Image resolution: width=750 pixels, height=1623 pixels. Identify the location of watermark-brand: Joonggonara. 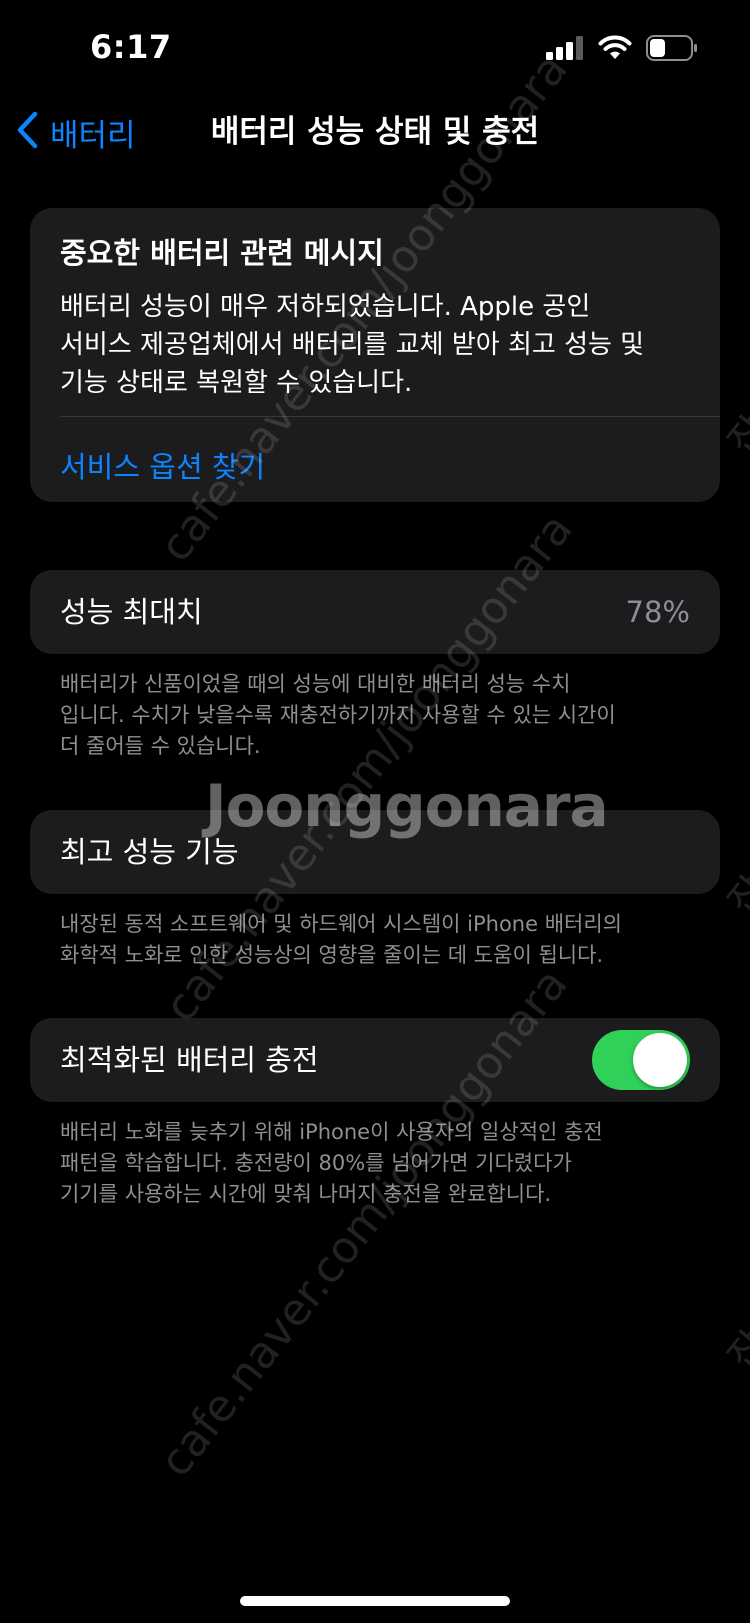
(407, 806).